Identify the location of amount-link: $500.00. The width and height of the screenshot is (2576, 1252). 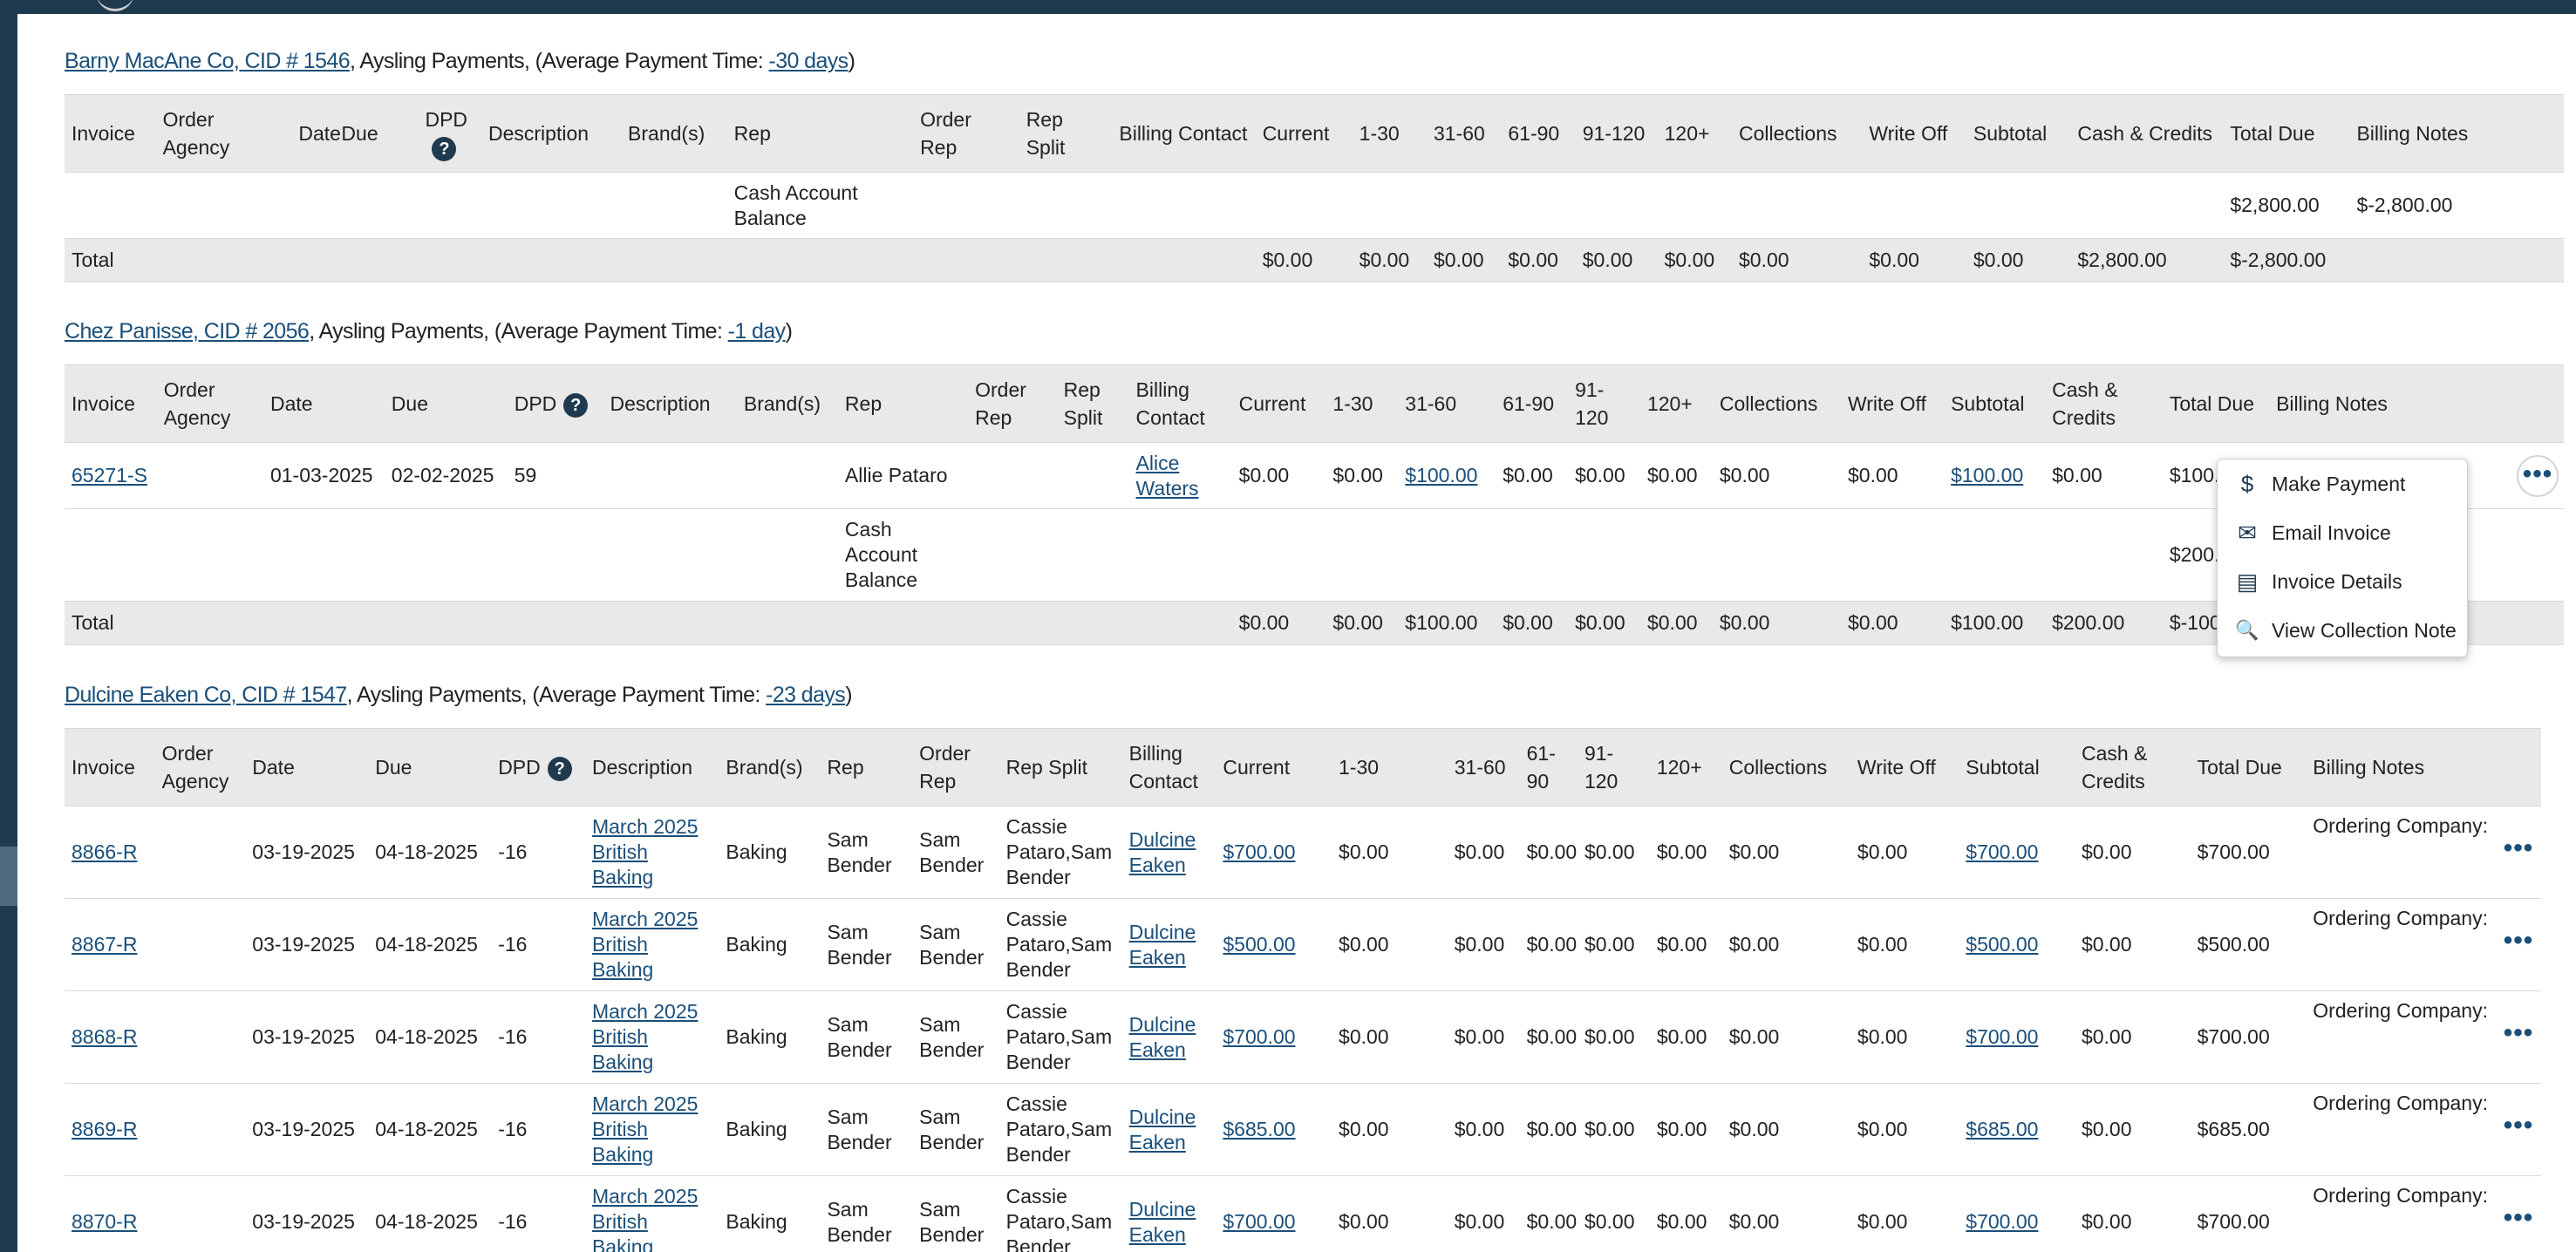
(1259, 944).